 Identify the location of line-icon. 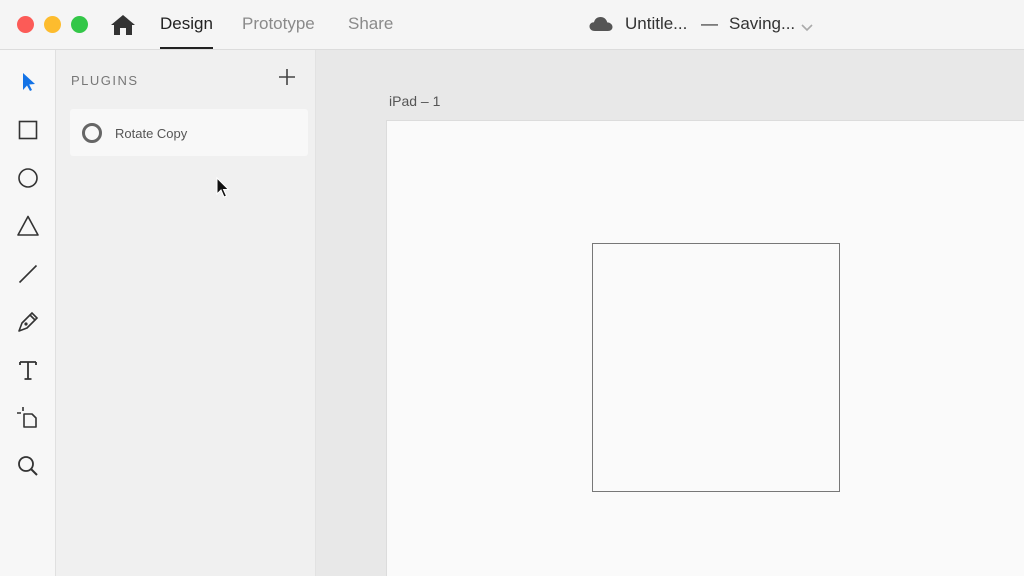
(28, 274).